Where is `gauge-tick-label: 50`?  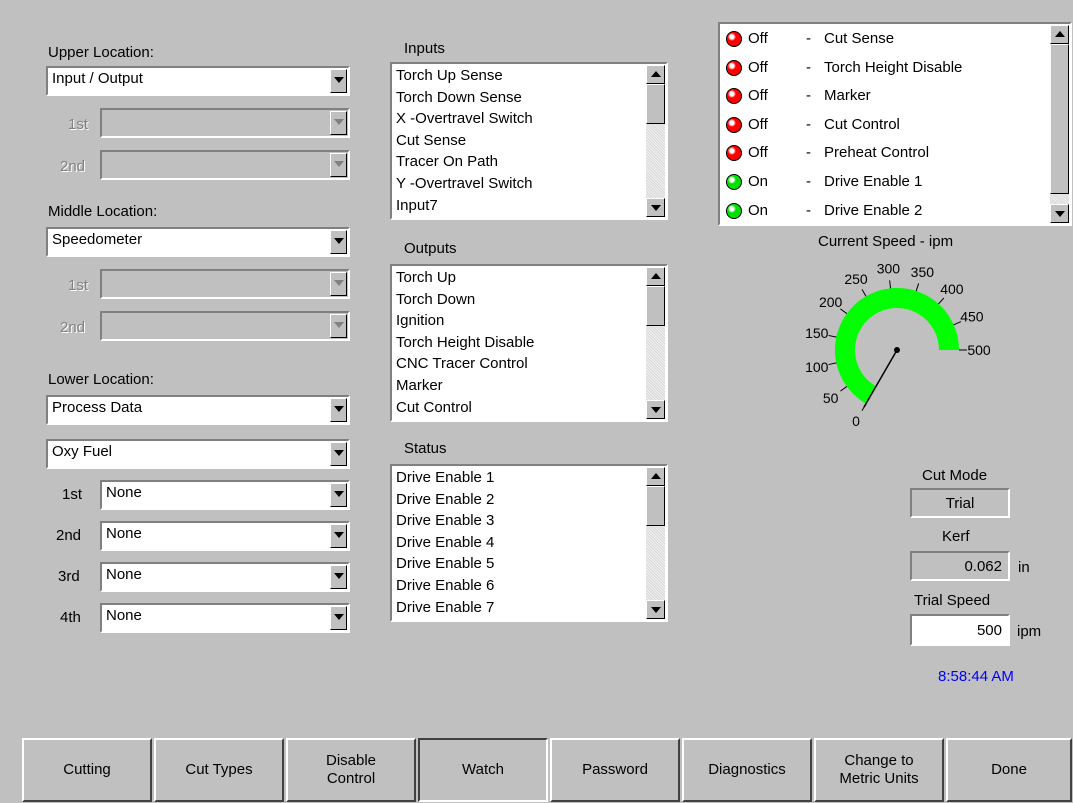 gauge-tick-label: 50 is located at coordinates (831, 398).